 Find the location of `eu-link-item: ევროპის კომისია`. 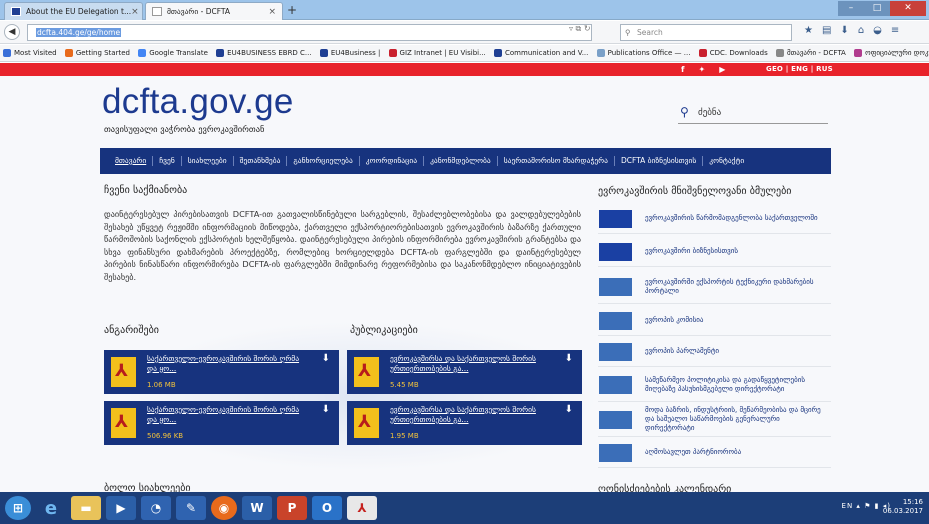

eu-link-item: ევროპის კომისია is located at coordinates (714, 321).